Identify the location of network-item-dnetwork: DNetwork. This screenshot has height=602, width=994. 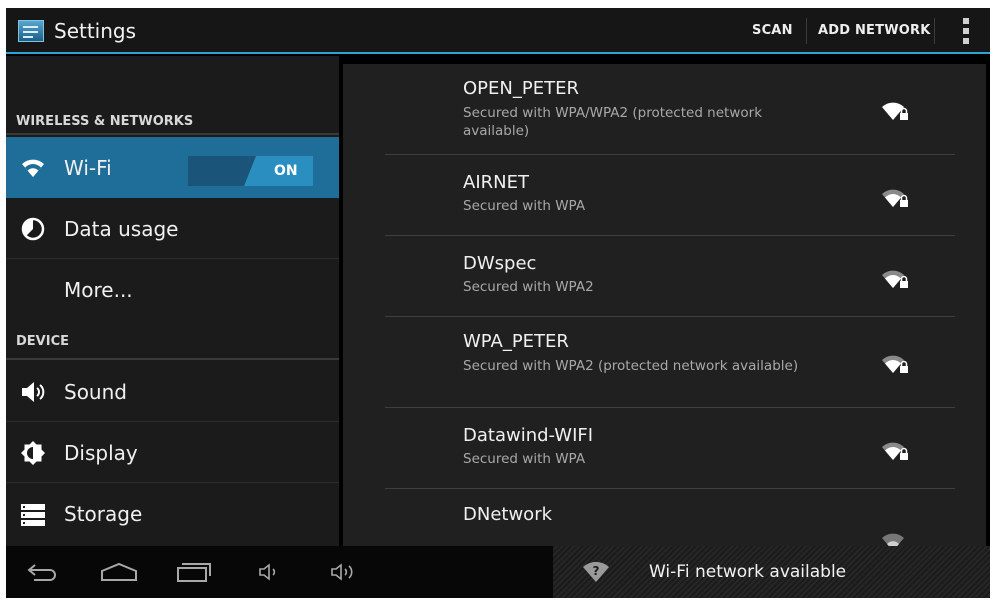
(664, 517).